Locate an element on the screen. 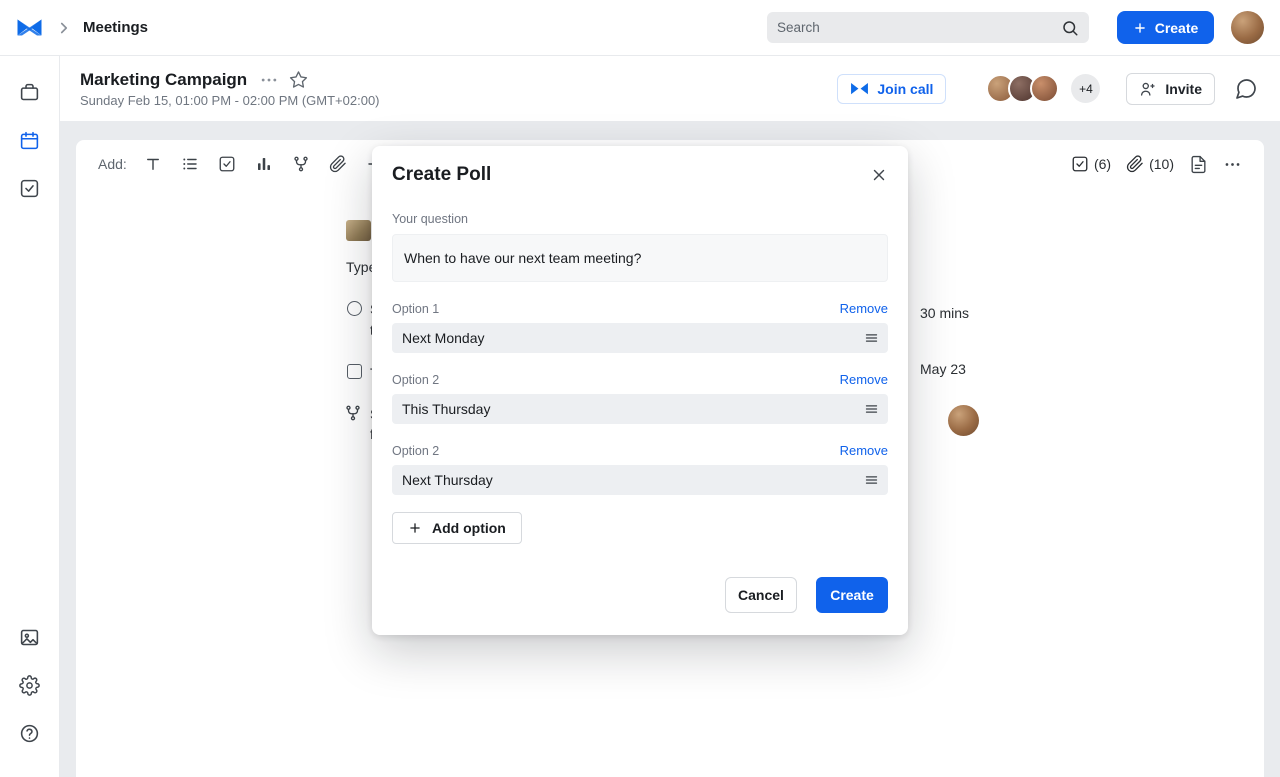  search-input is located at coordinates (919, 27).